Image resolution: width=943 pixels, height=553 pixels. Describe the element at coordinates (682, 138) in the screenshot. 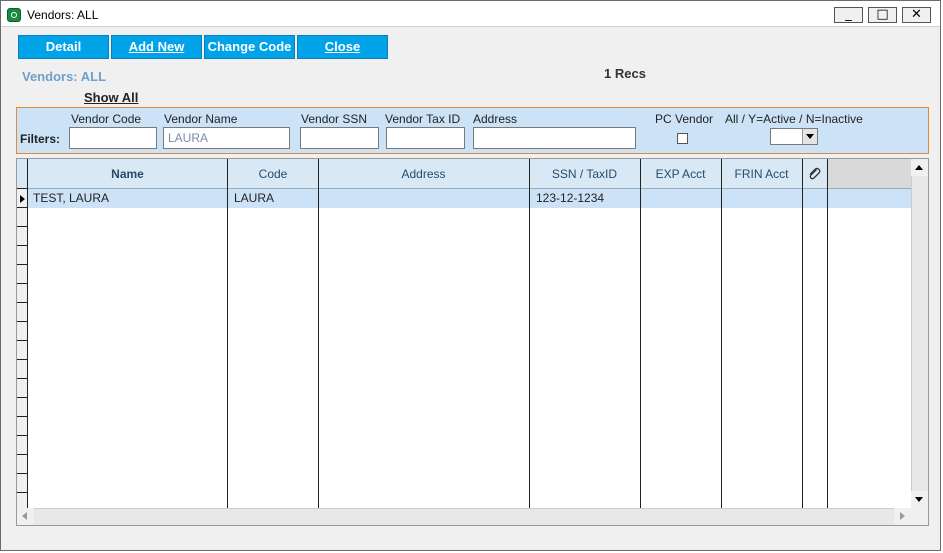

I see `pc-vendor-checkbox` at that location.